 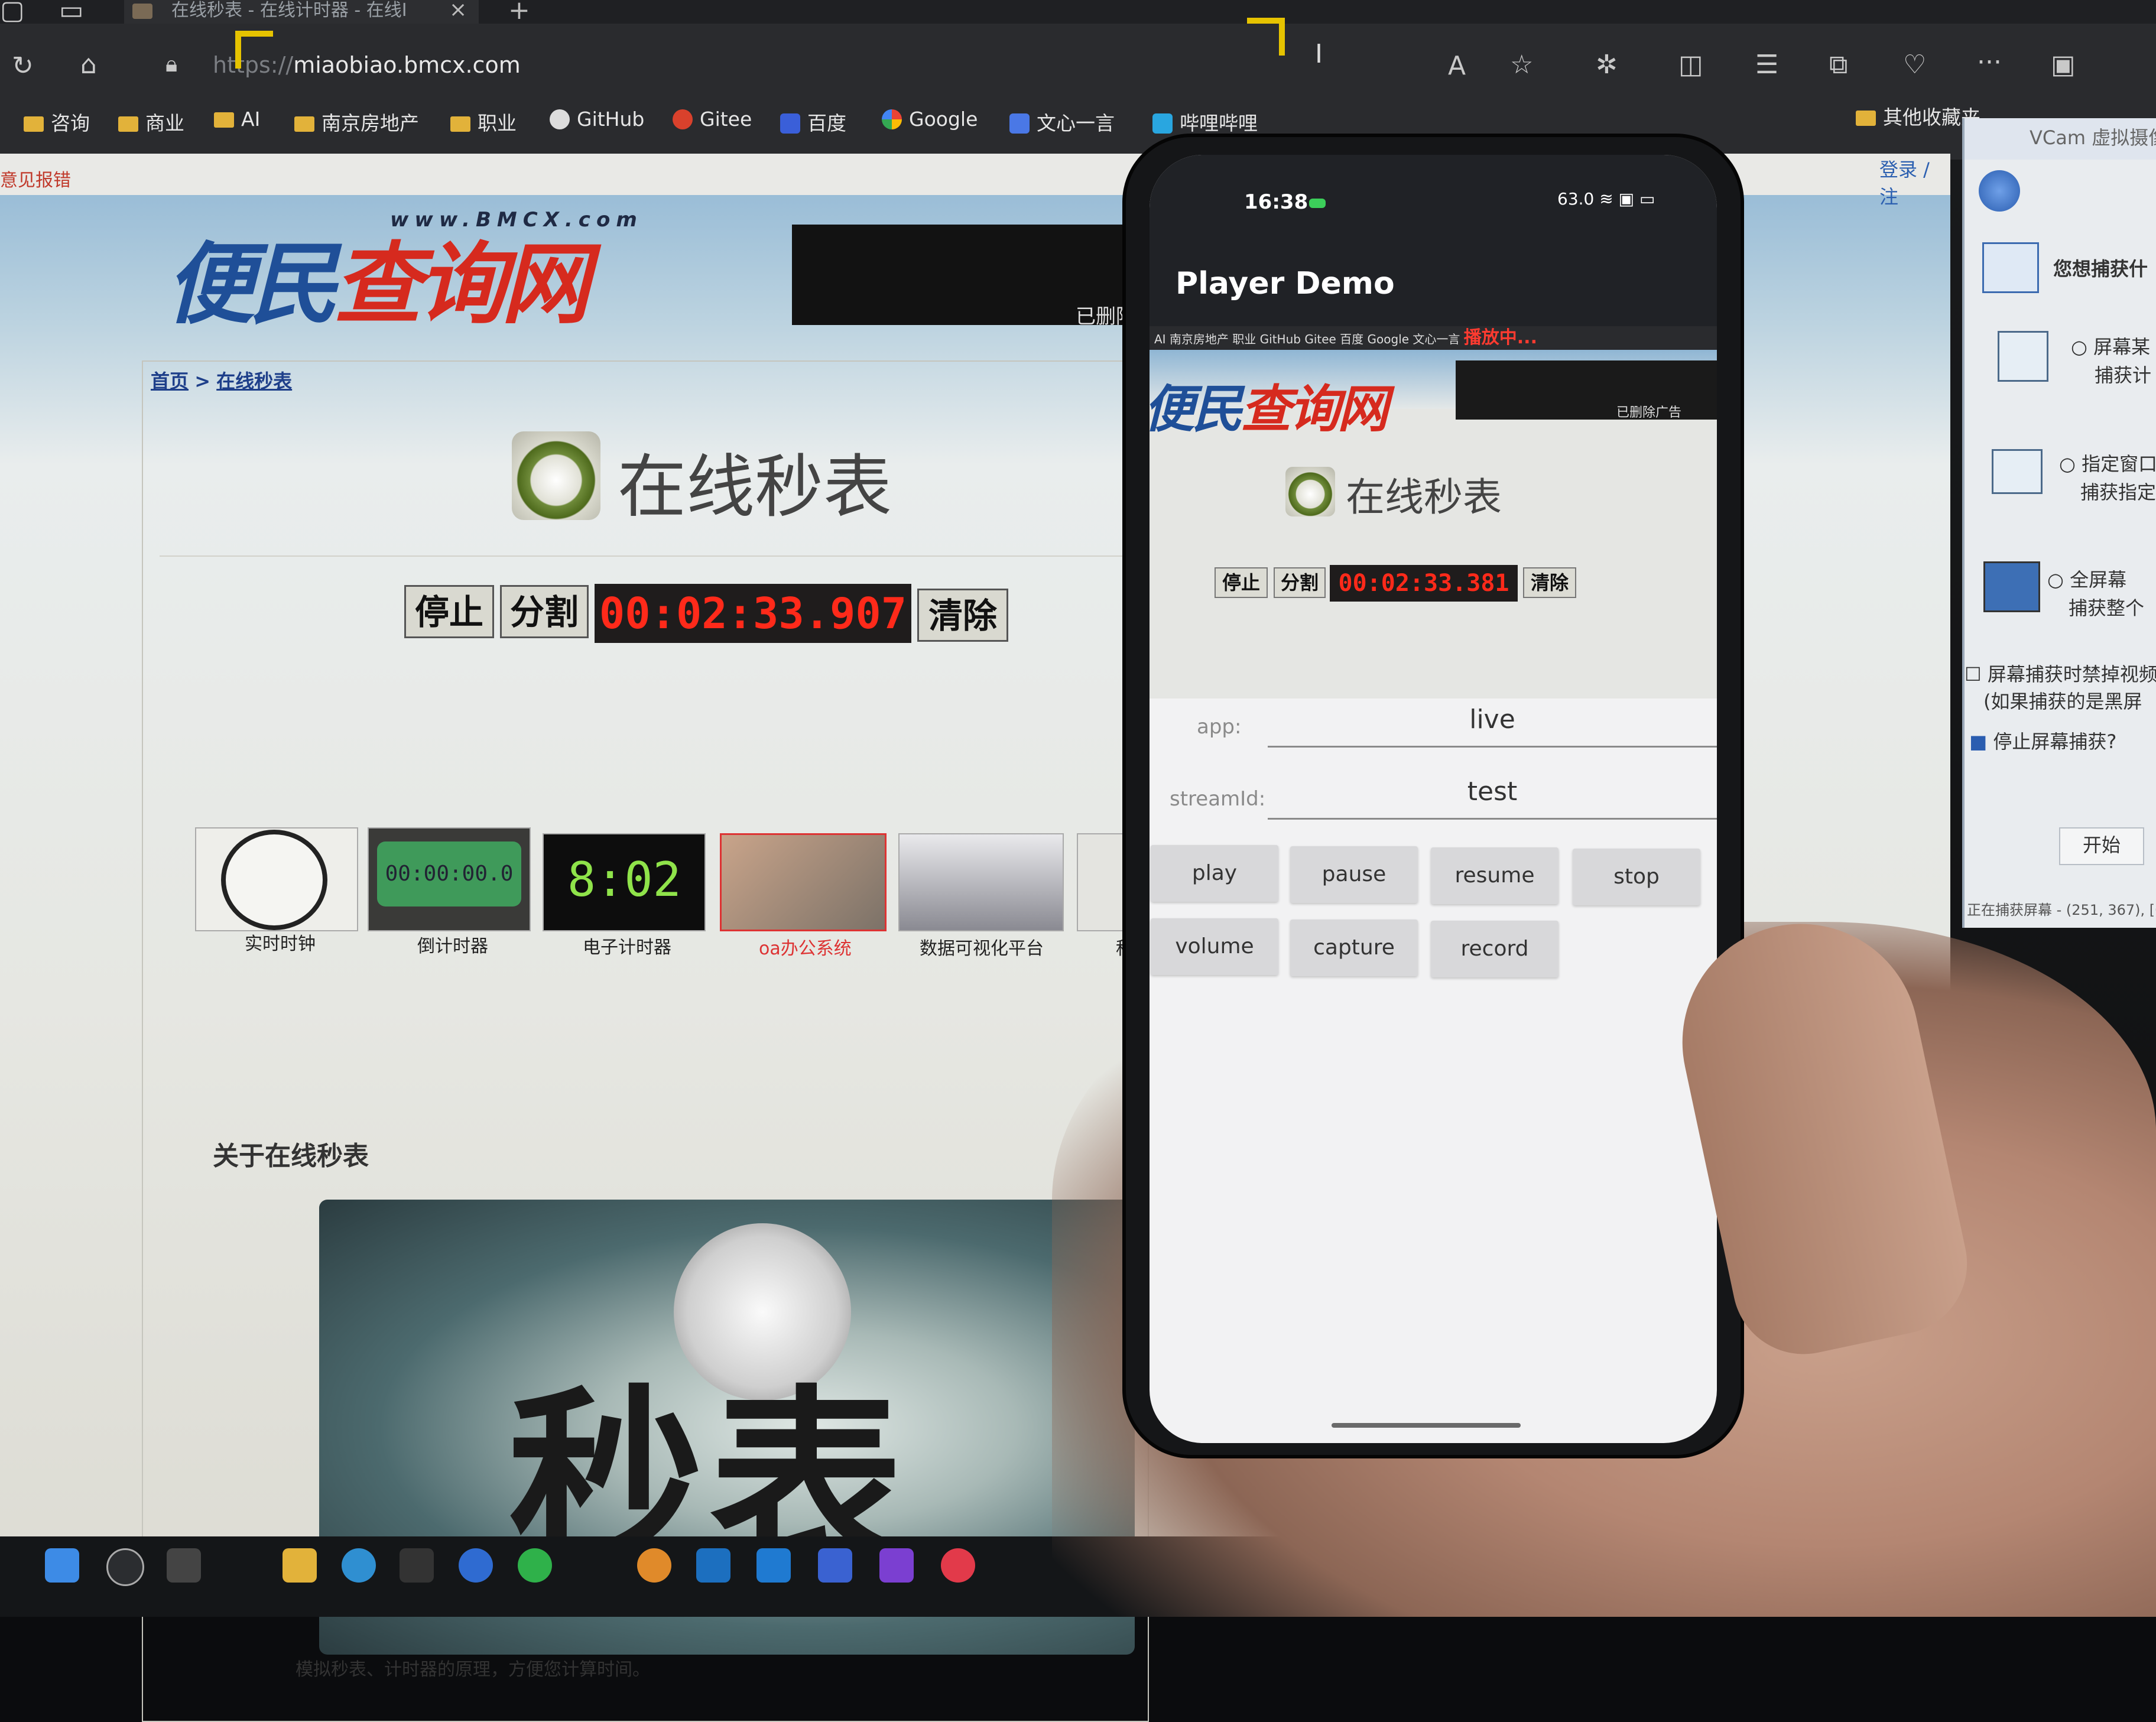 I want to click on stream-field-input: test, so click(x=1492, y=798).